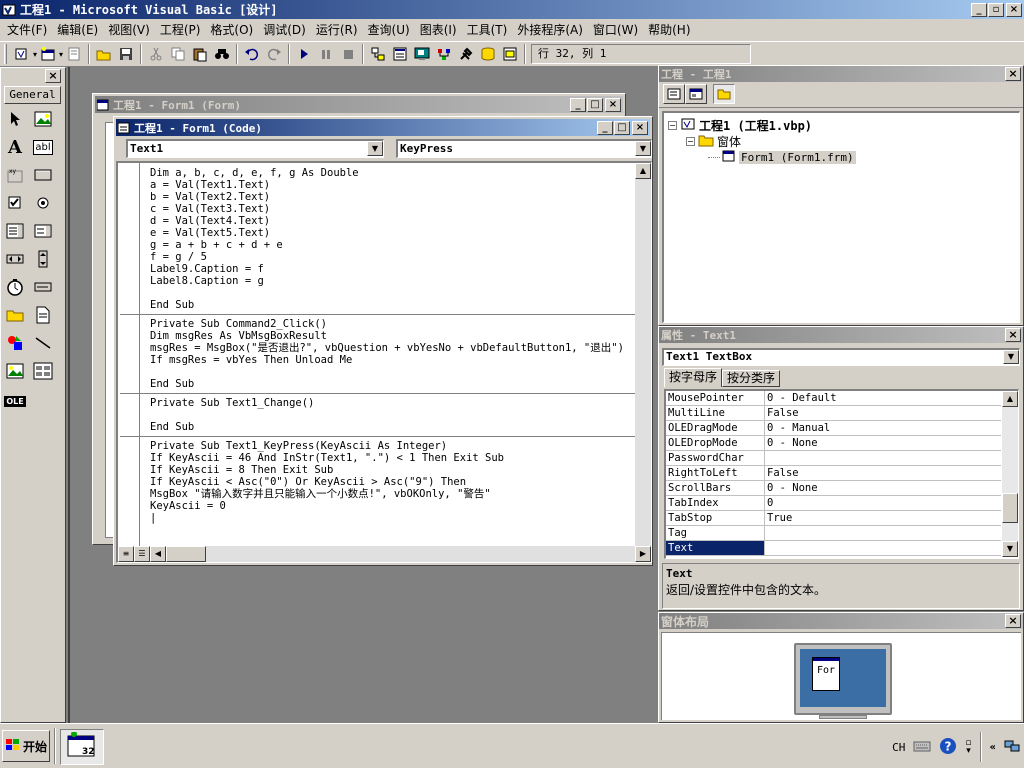 This screenshot has width=1024, height=768. What do you see at coordinates (22, 54) in the screenshot?
I see `add-project-icon` at bounding box center [22, 54].